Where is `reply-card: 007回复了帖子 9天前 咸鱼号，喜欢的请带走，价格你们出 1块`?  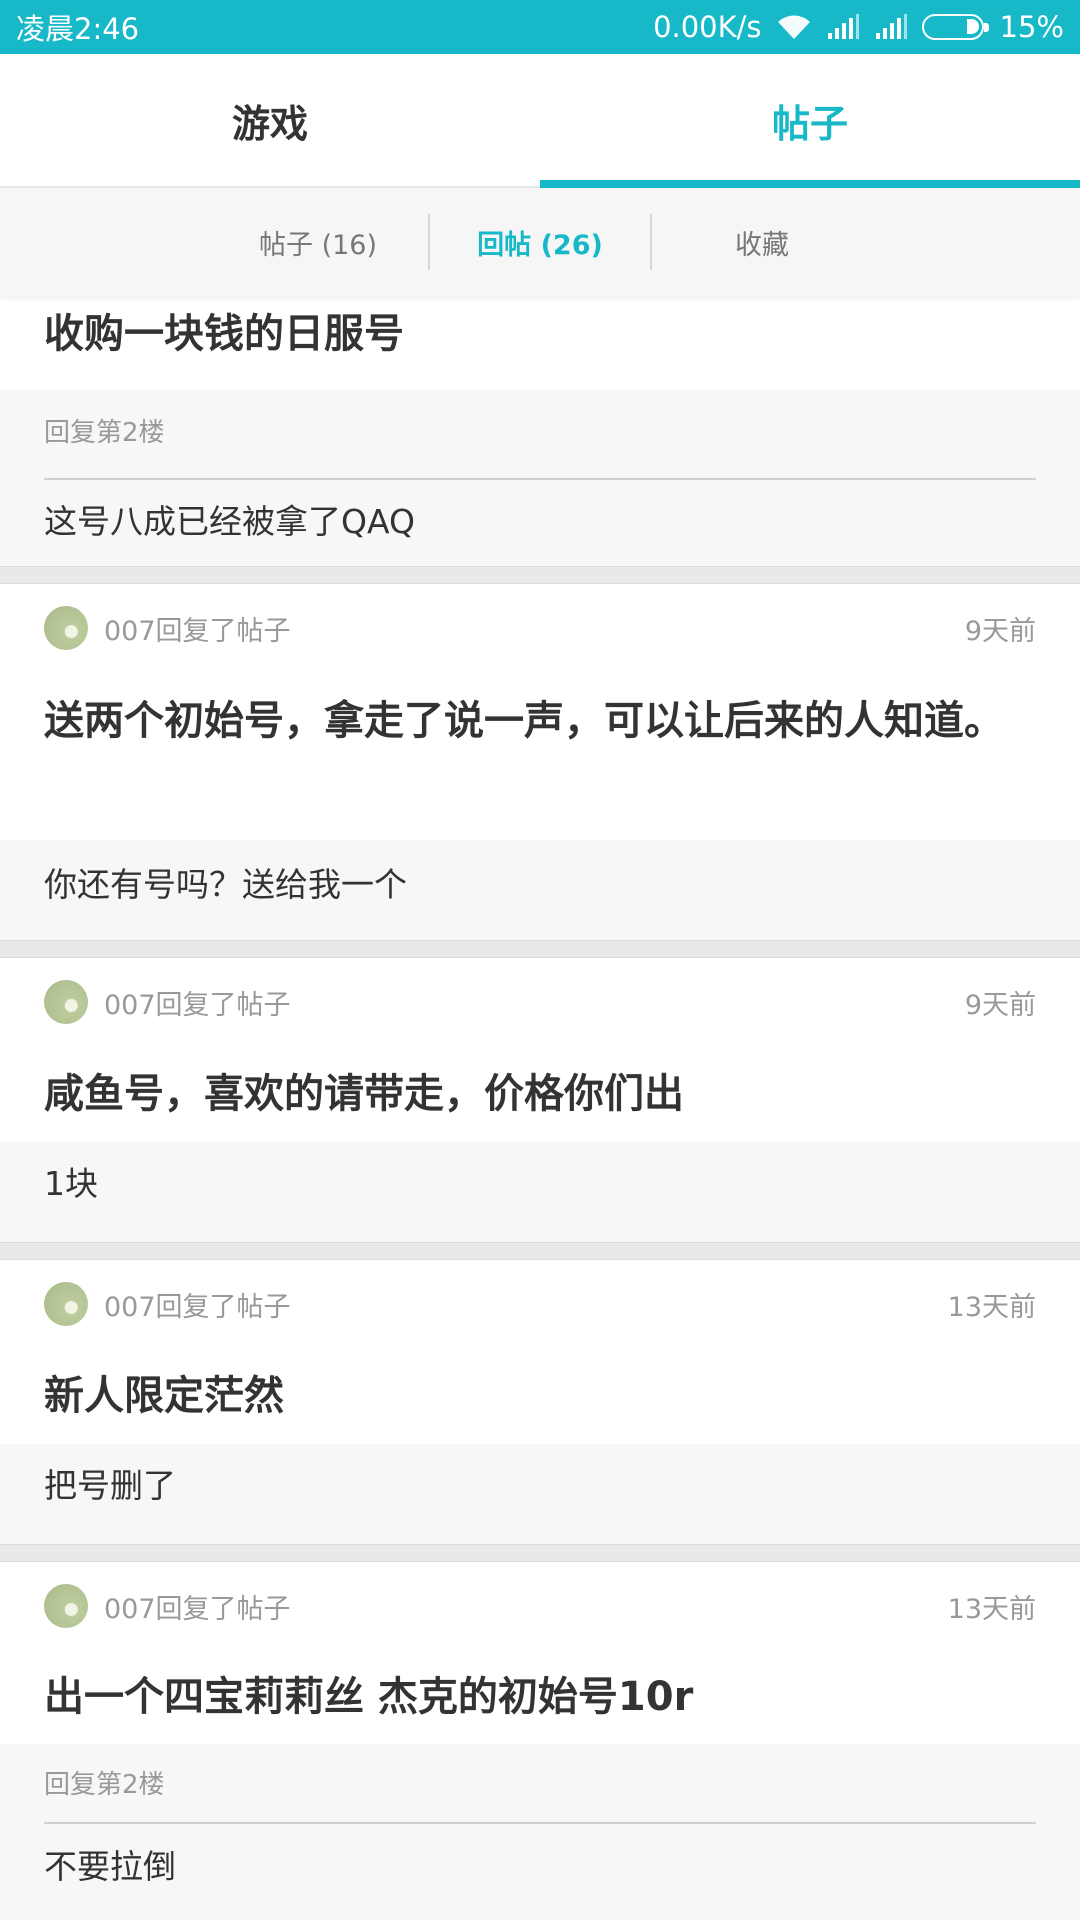
reply-card: 007回复了帖子 9天前 咸鱼号，喜欢的请带走，价格你们出 1块 is located at coordinates (540, 1100).